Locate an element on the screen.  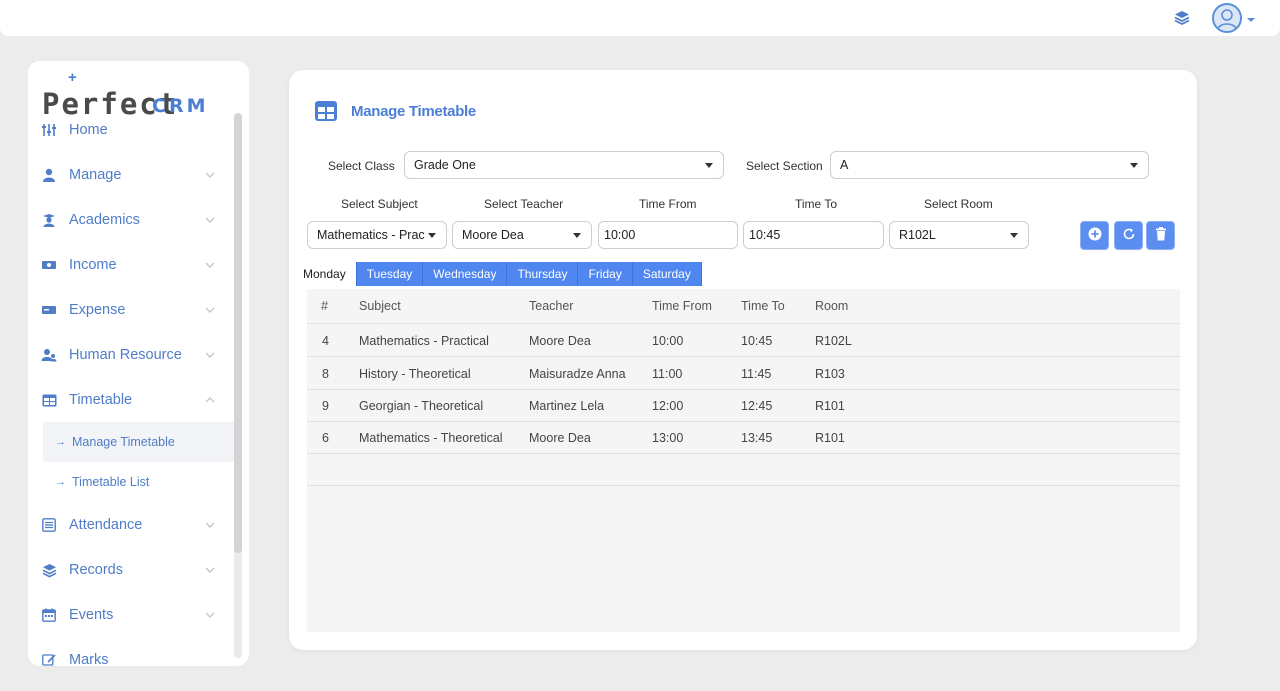
select-class-label: Select Class is located at coordinates (361, 166).